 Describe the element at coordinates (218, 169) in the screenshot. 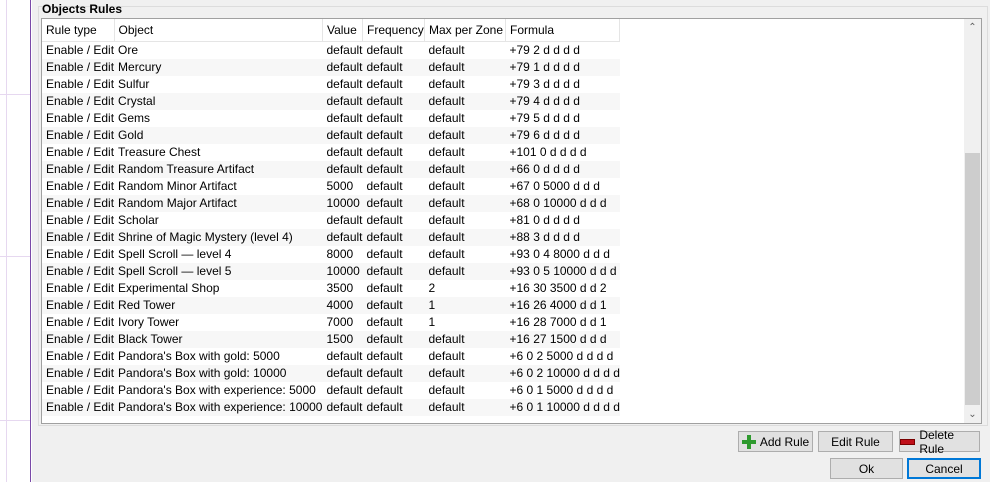

I see `cell-object: Random Treasure Artifact` at that location.